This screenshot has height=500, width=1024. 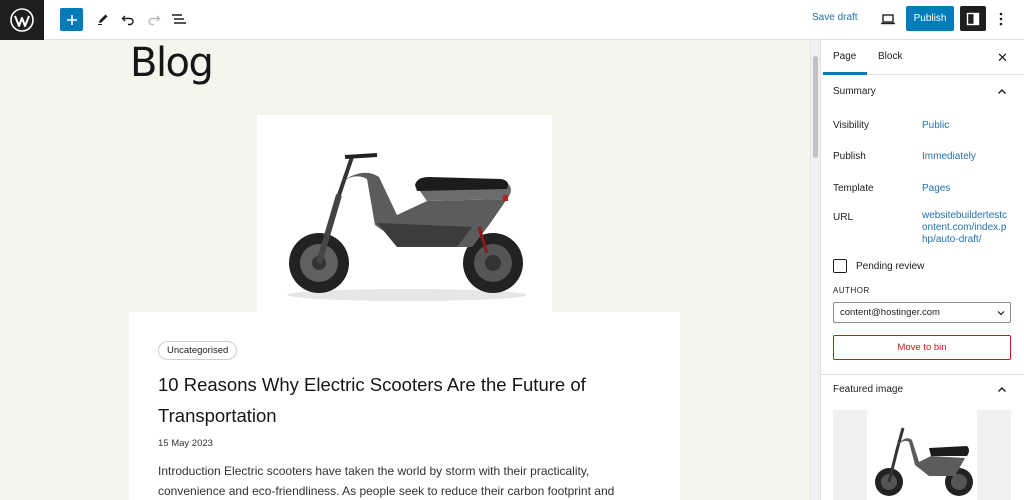 I want to click on close-icon: ✕, so click(x=1002, y=58).